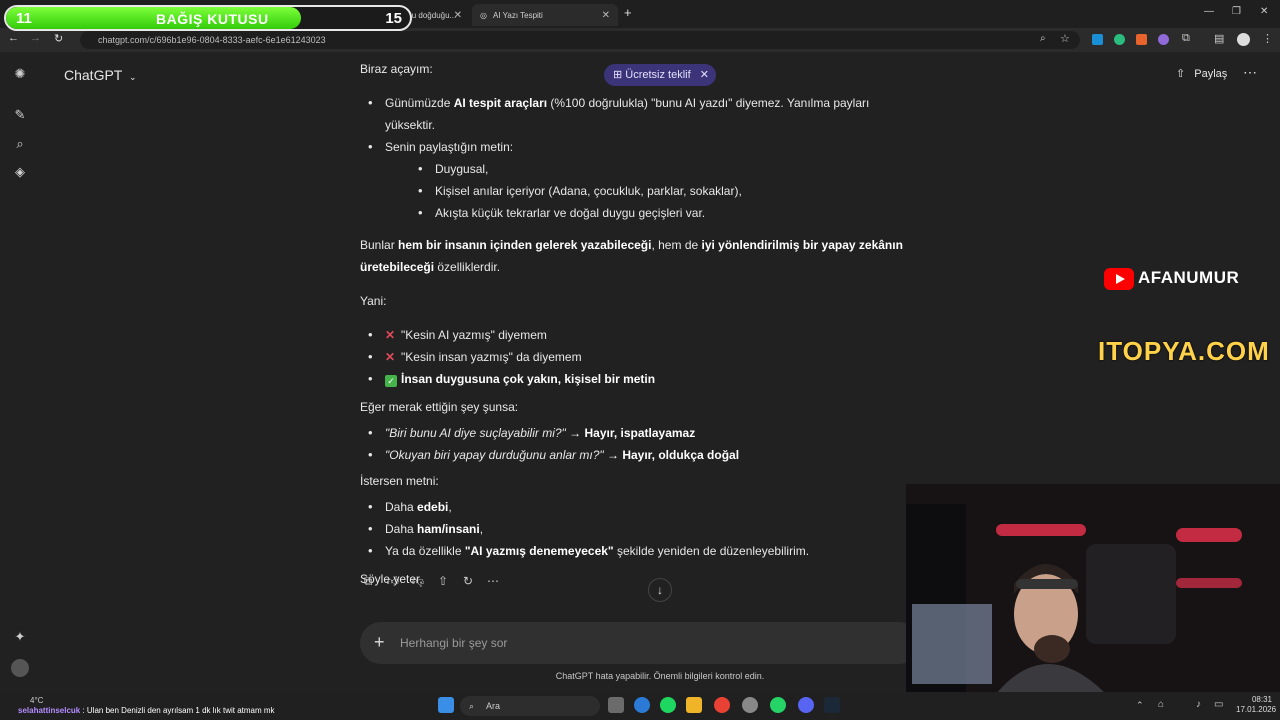 This screenshot has height=720, width=1280. I want to click on openai-logo-icon: ✺, so click(20, 74).